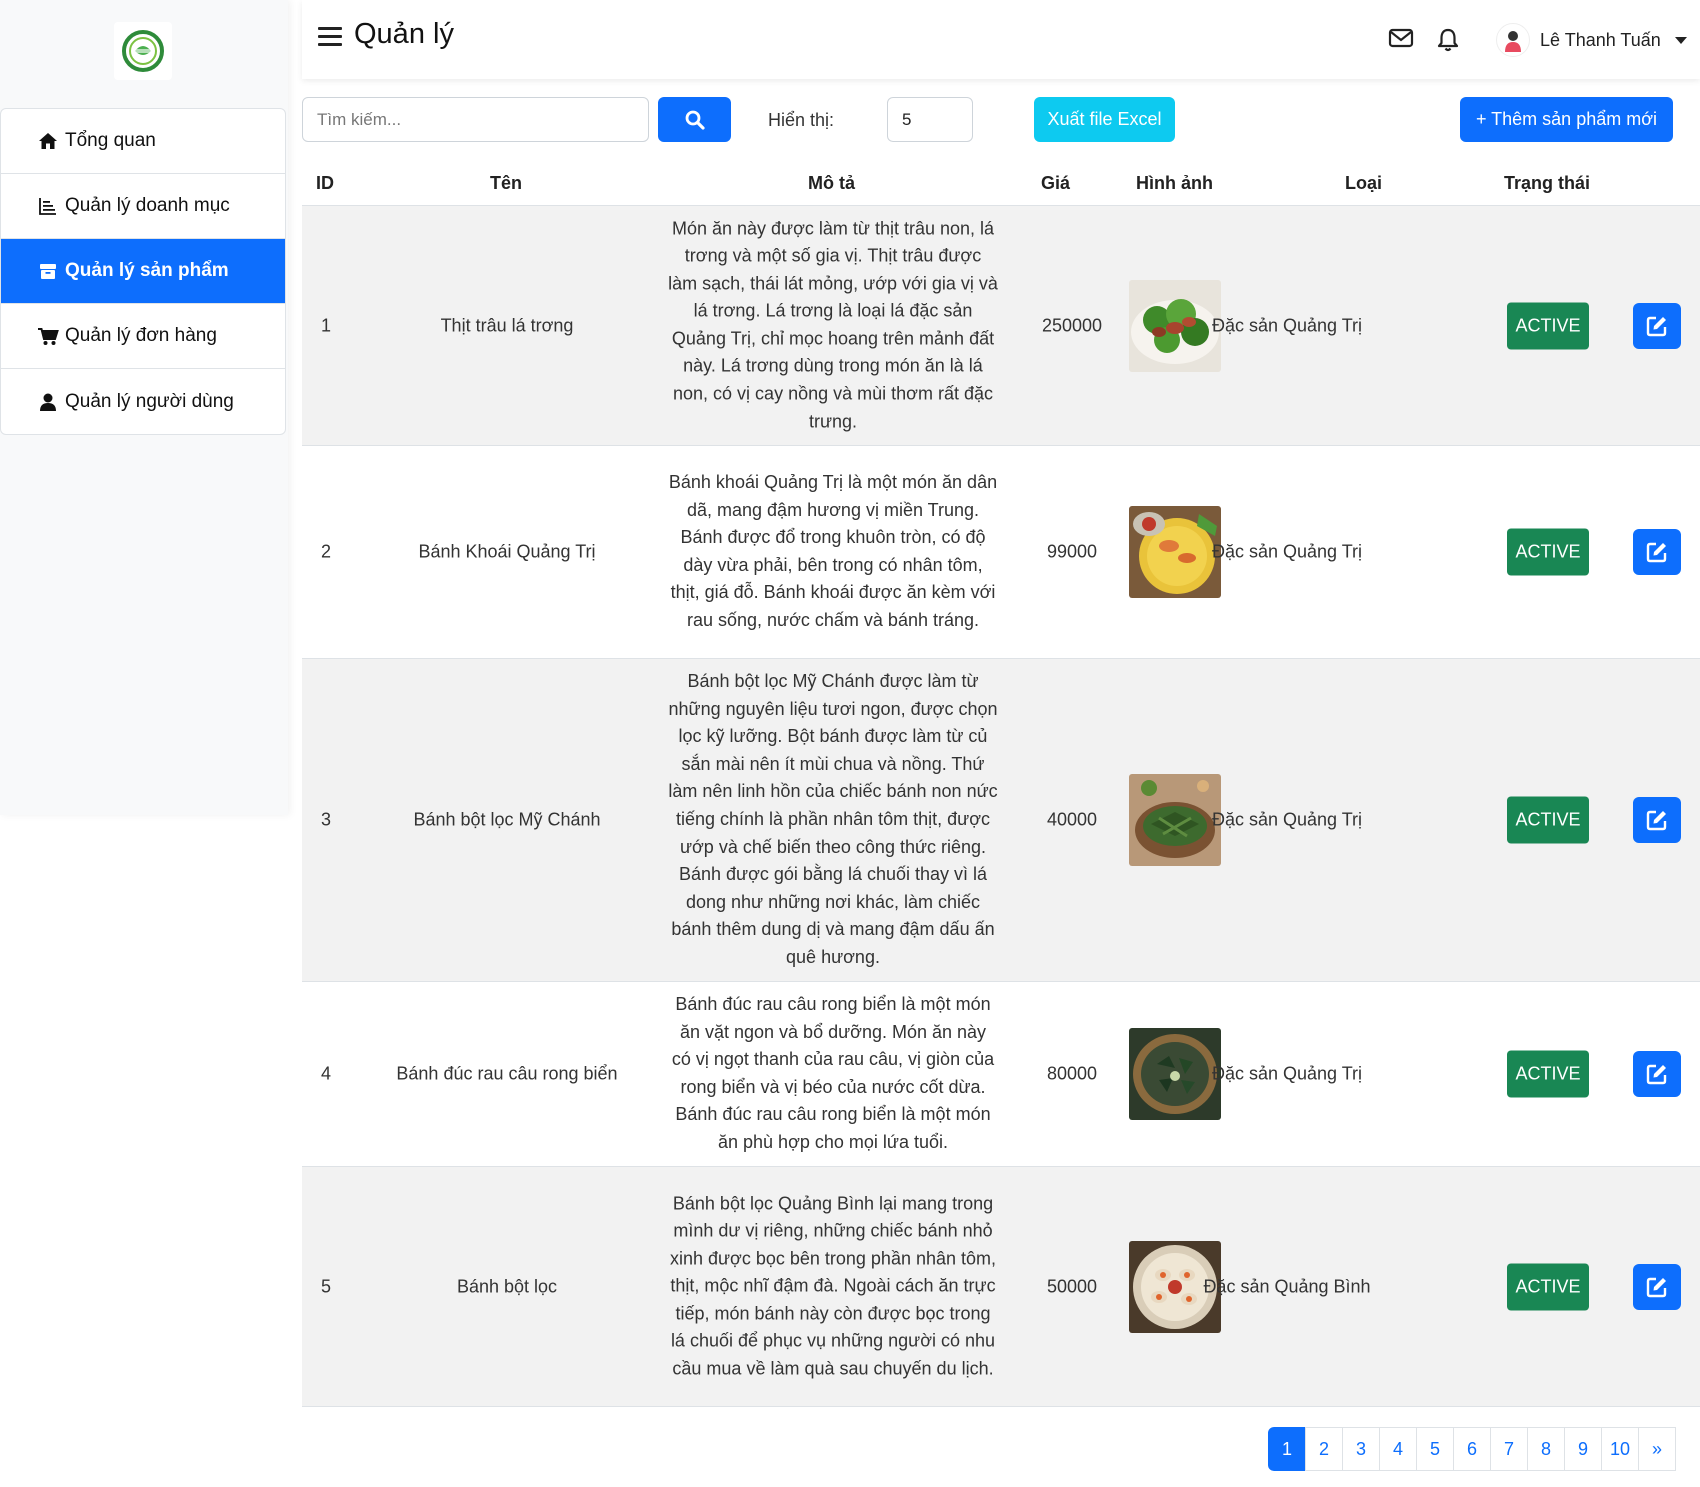  I want to click on page-next-button: », so click(1657, 1449).